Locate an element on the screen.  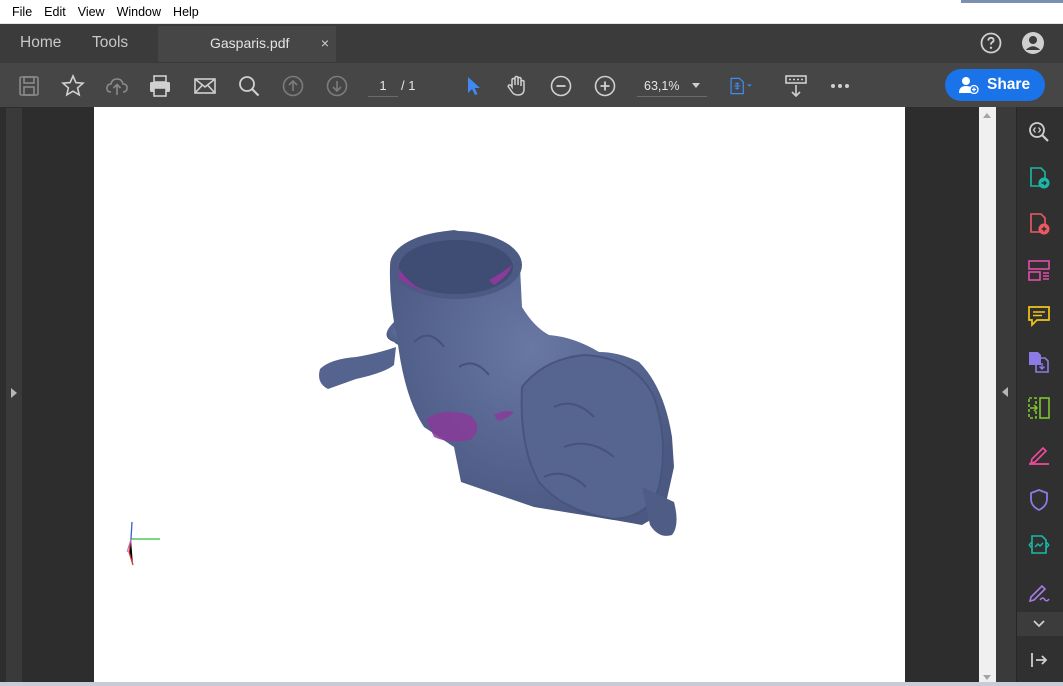
create-pdf-icon is located at coordinates (1039, 224).